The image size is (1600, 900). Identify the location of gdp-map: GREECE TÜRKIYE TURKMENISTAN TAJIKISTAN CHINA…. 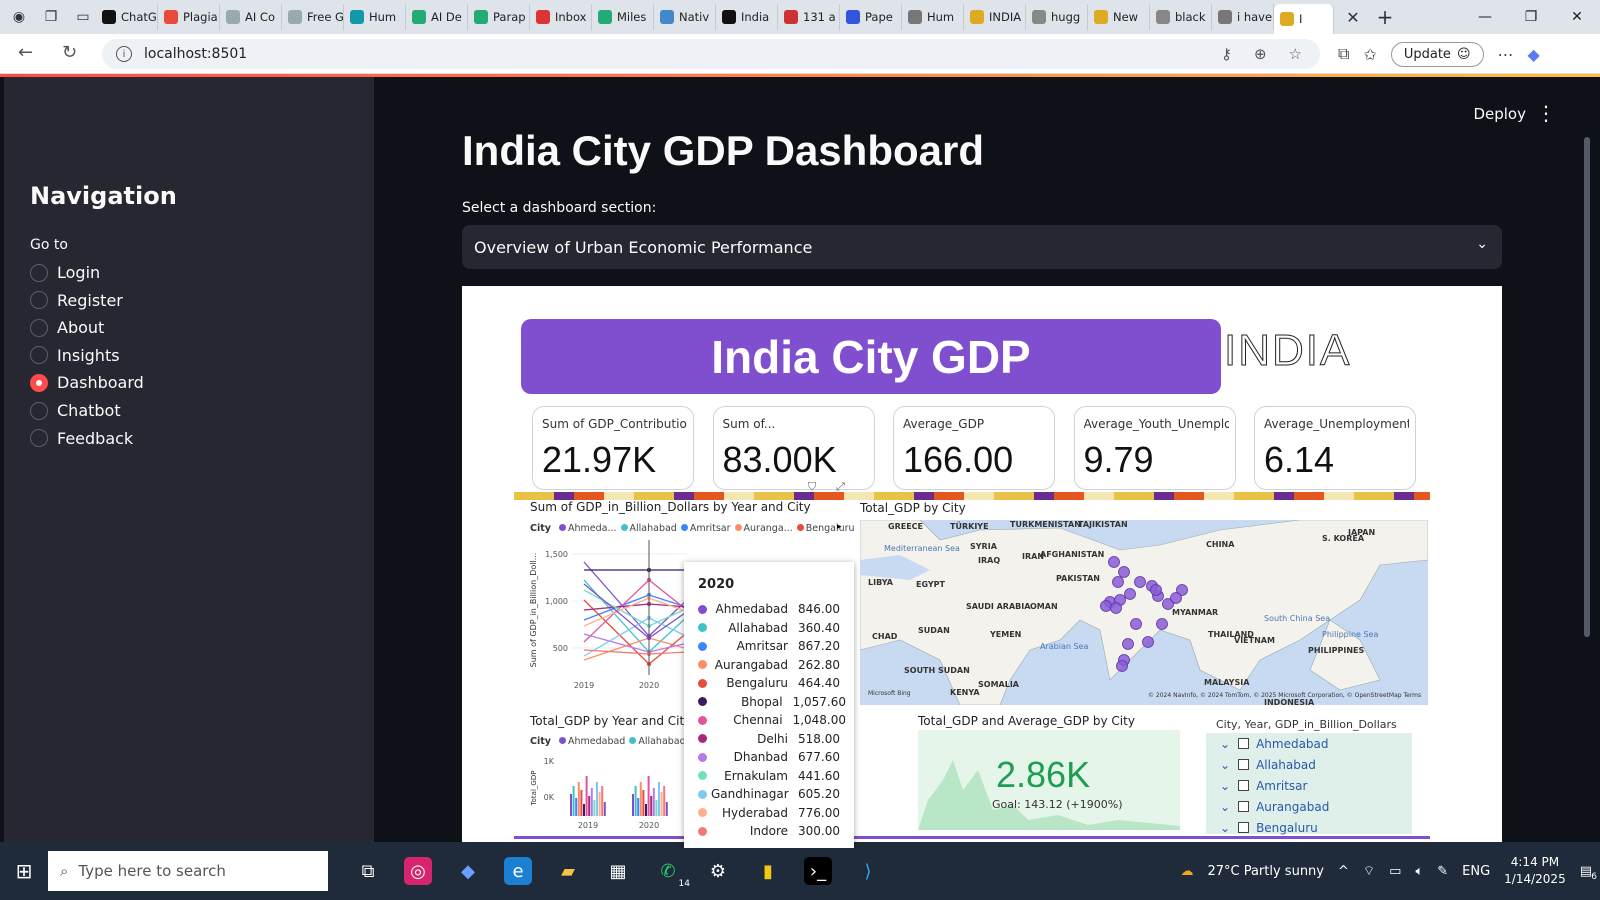
(1144, 612).